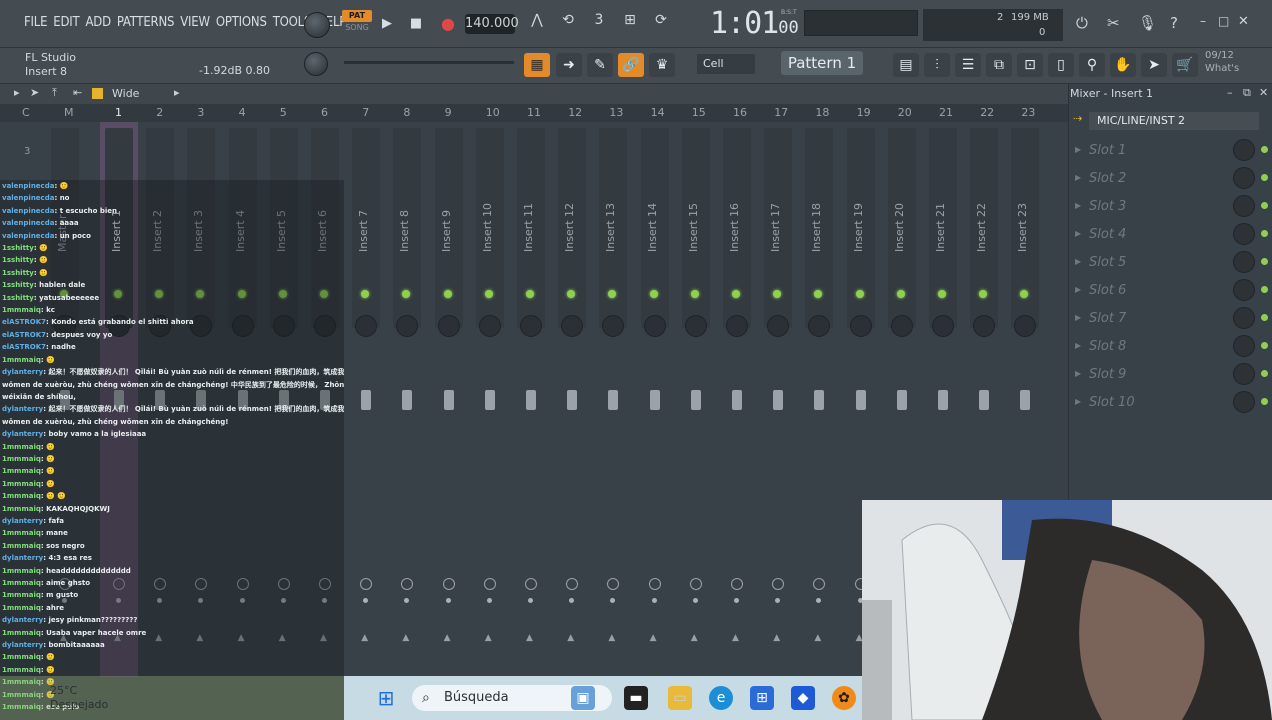 The height and width of the screenshot is (720, 1272). Describe the element at coordinates (599, 20) in the screenshot. I see `countdown-icon: 3` at that location.